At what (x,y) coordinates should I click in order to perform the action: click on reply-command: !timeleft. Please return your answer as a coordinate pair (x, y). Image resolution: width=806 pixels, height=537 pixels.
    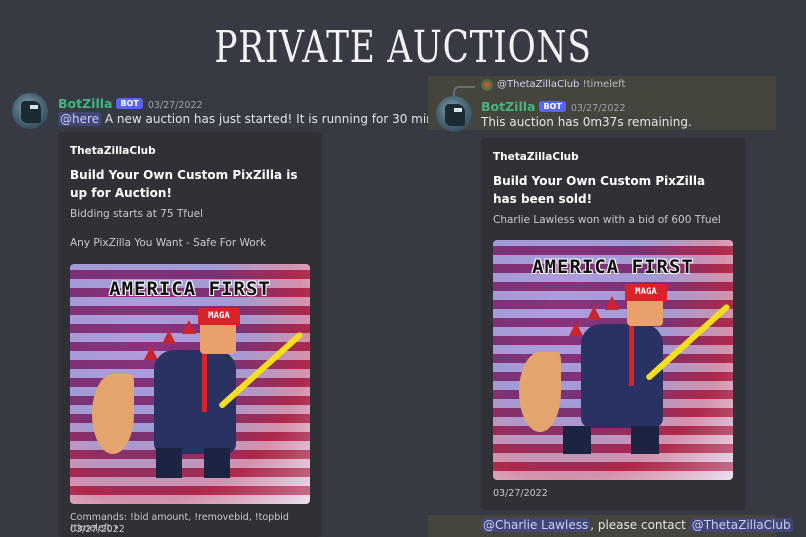
    Looking at the image, I should click on (604, 84).